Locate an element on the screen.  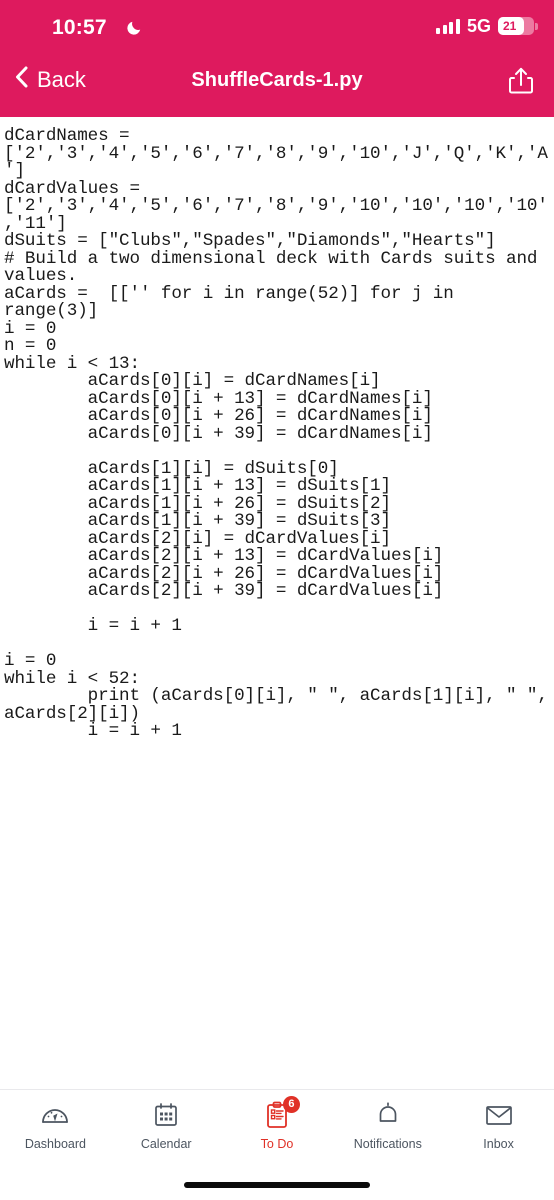
share-button is located at coordinates (521, 83).